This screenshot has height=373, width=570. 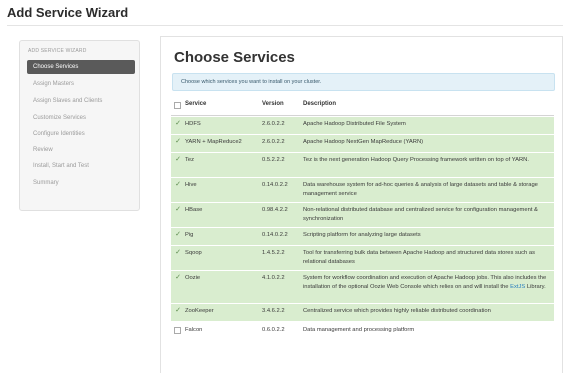 I want to click on table-header: Service Version Description, so click(x=362, y=108).